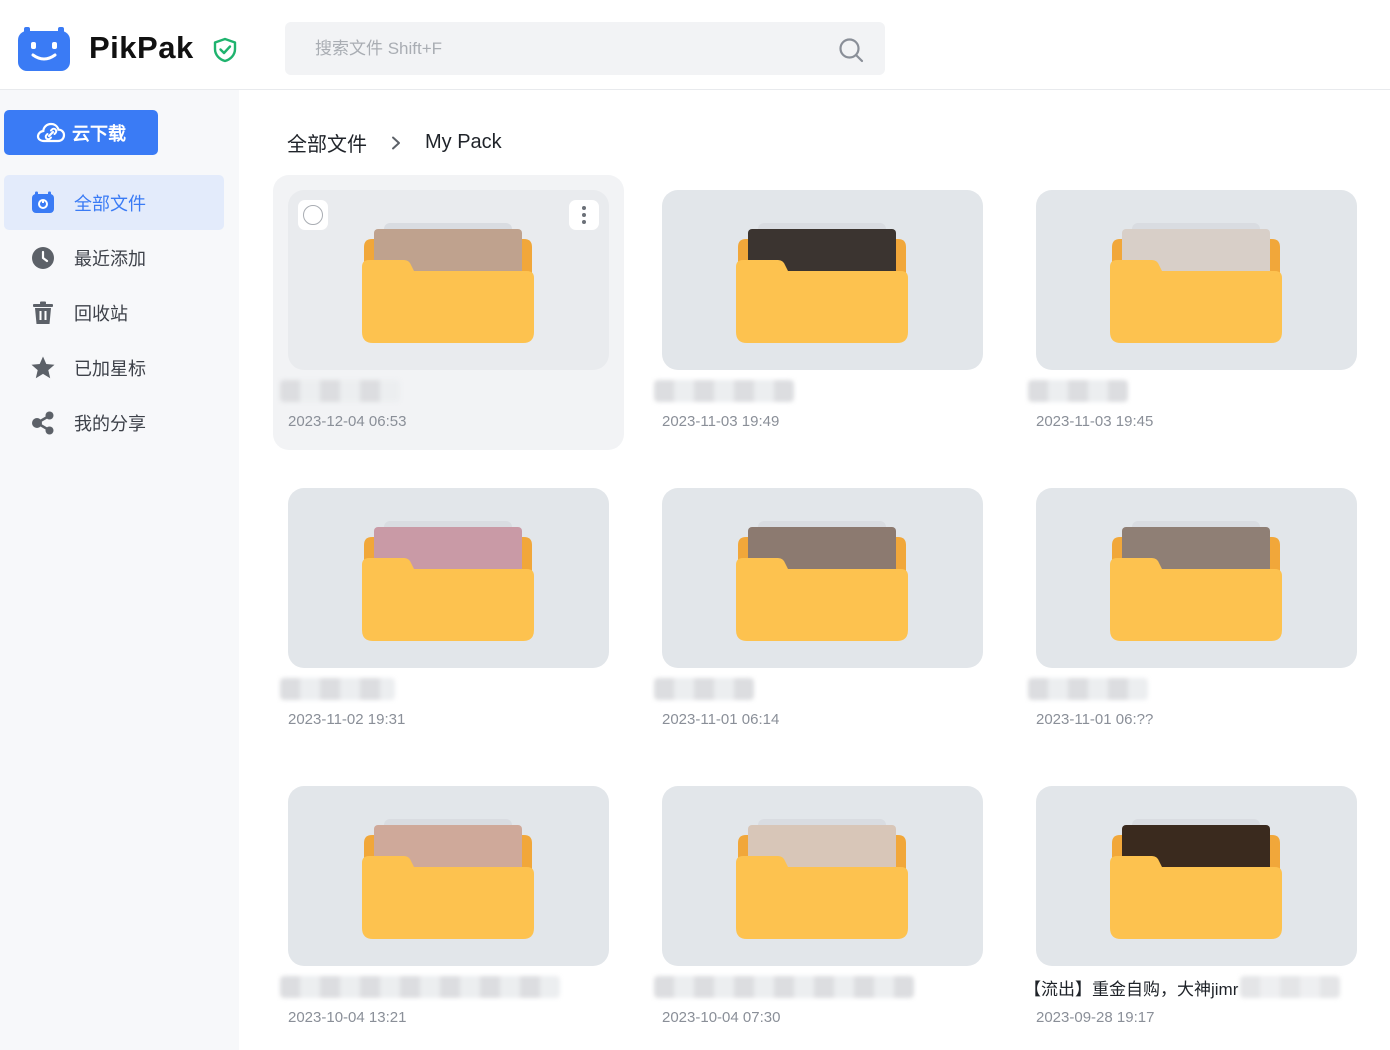 This screenshot has width=1390, height=1050. What do you see at coordinates (43, 203) in the screenshot?
I see `all-files-icon` at bounding box center [43, 203].